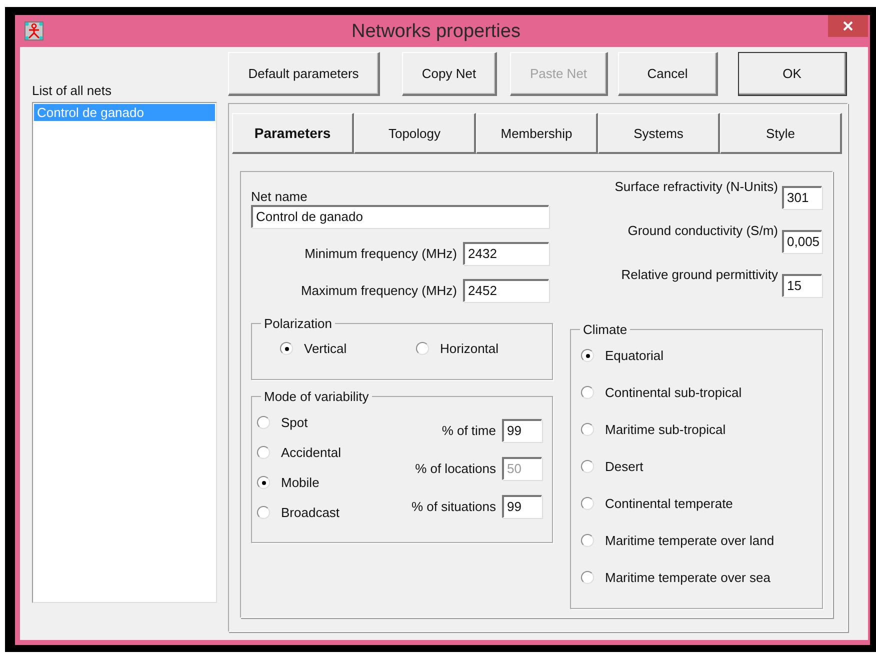  Describe the element at coordinates (380, 253) in the screenshot. I see `field-label: Minimum frequency (MHz)` at that location.